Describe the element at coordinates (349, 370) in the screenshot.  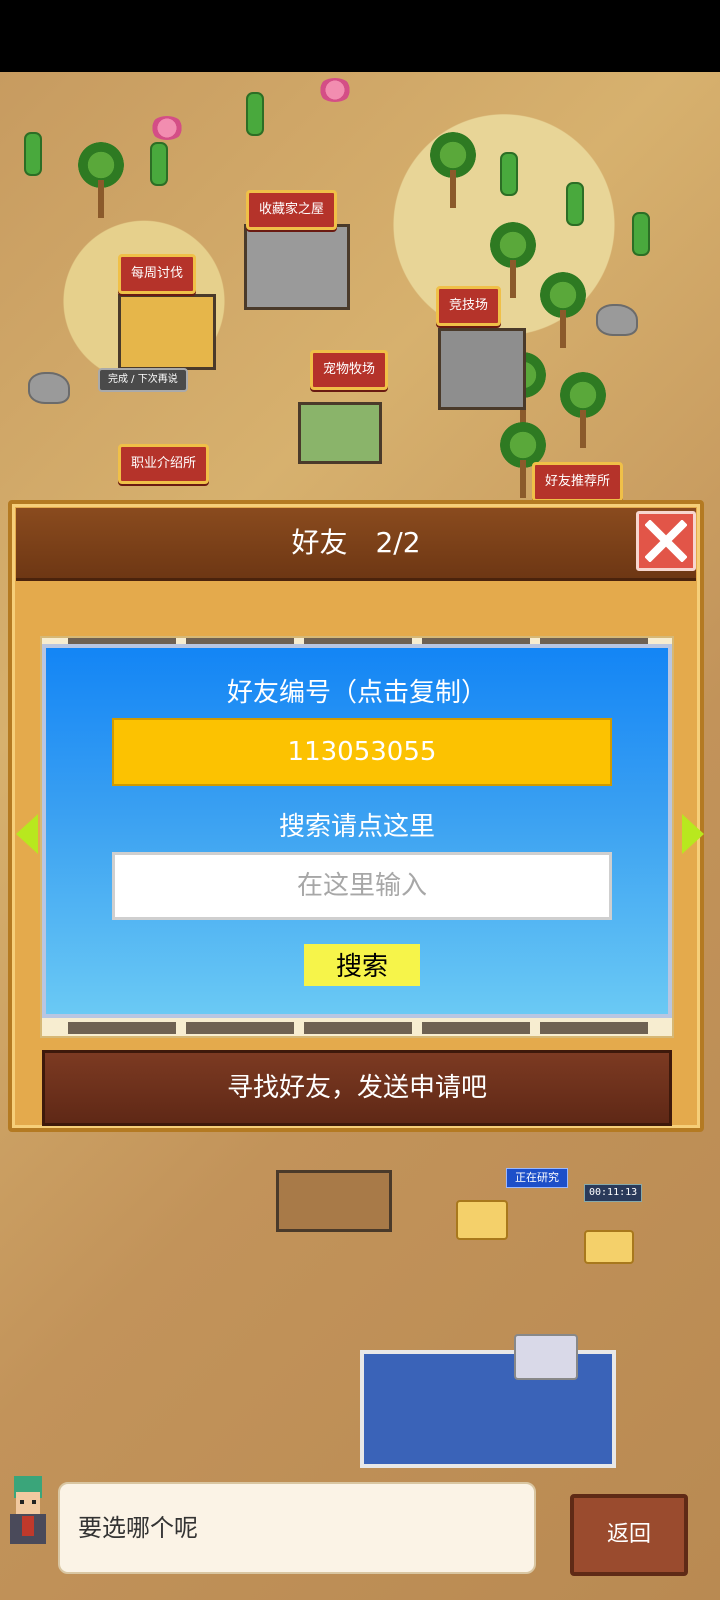
I see `sign-pet-ranch: 宠物牧场` at that location.